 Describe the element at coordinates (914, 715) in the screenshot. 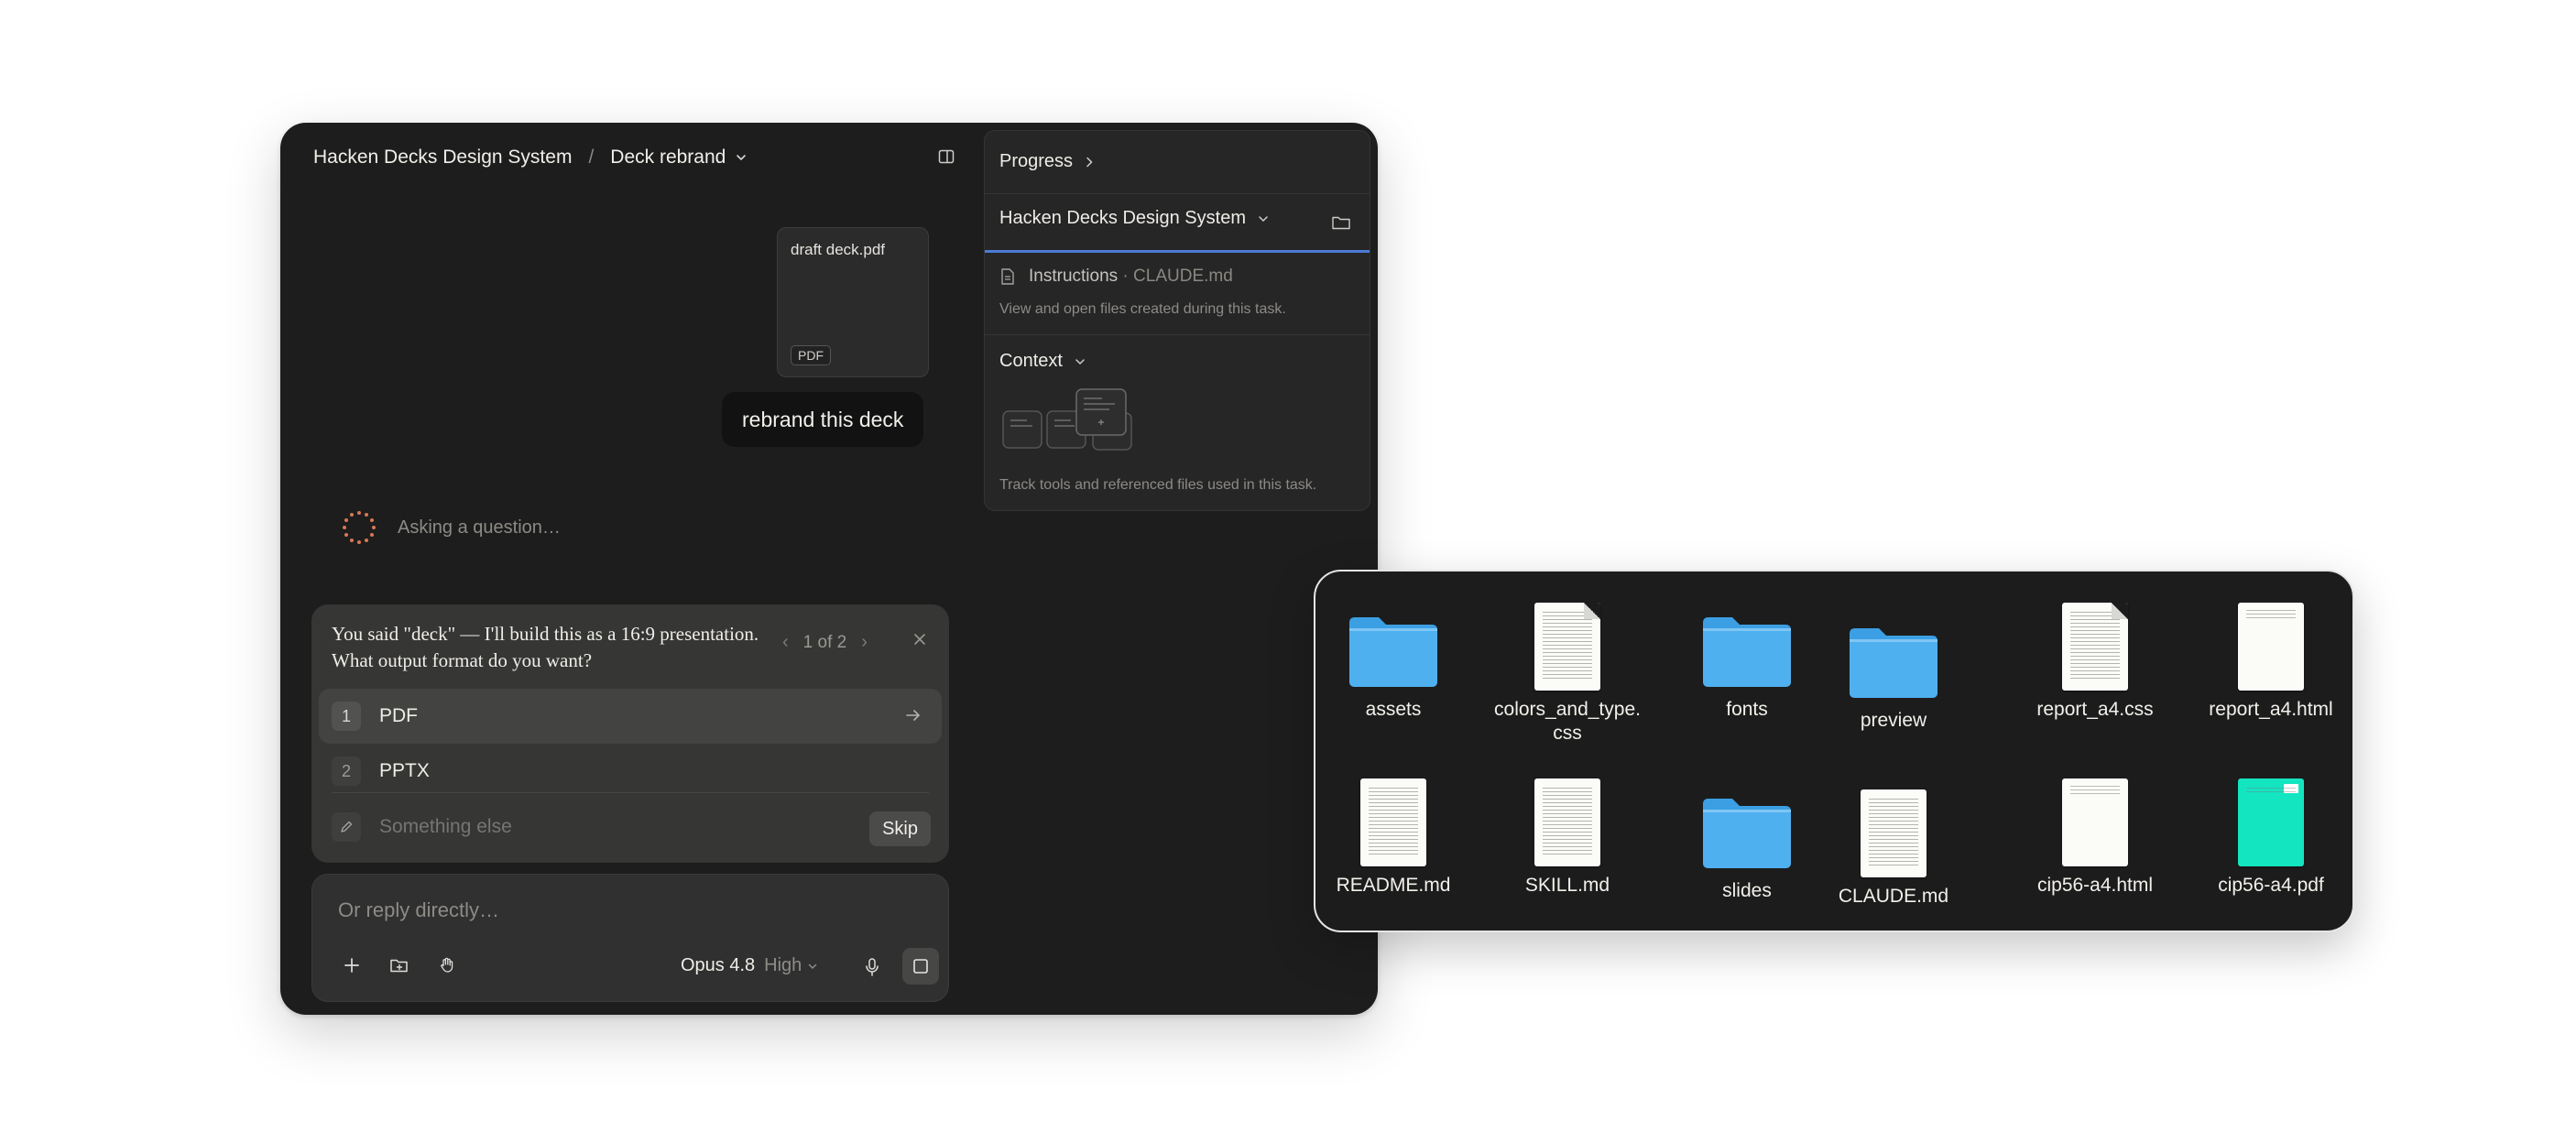

I see `arrow-right-icon` at that location.